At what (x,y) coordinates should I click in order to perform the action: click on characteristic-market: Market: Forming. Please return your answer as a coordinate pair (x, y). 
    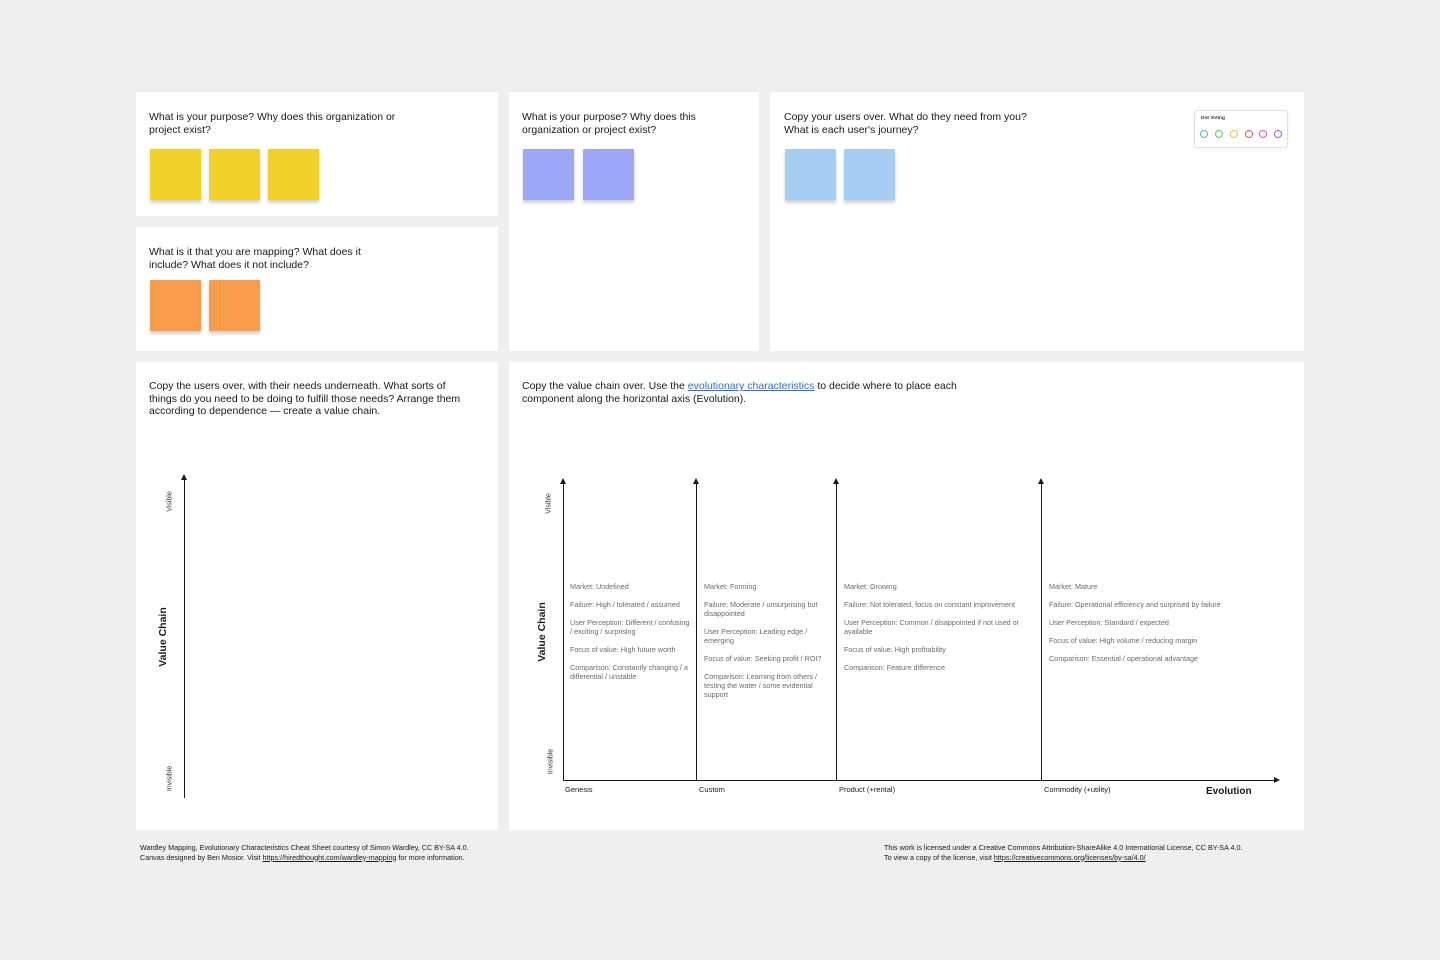
    Looking at the image, I should click on (730, 586).